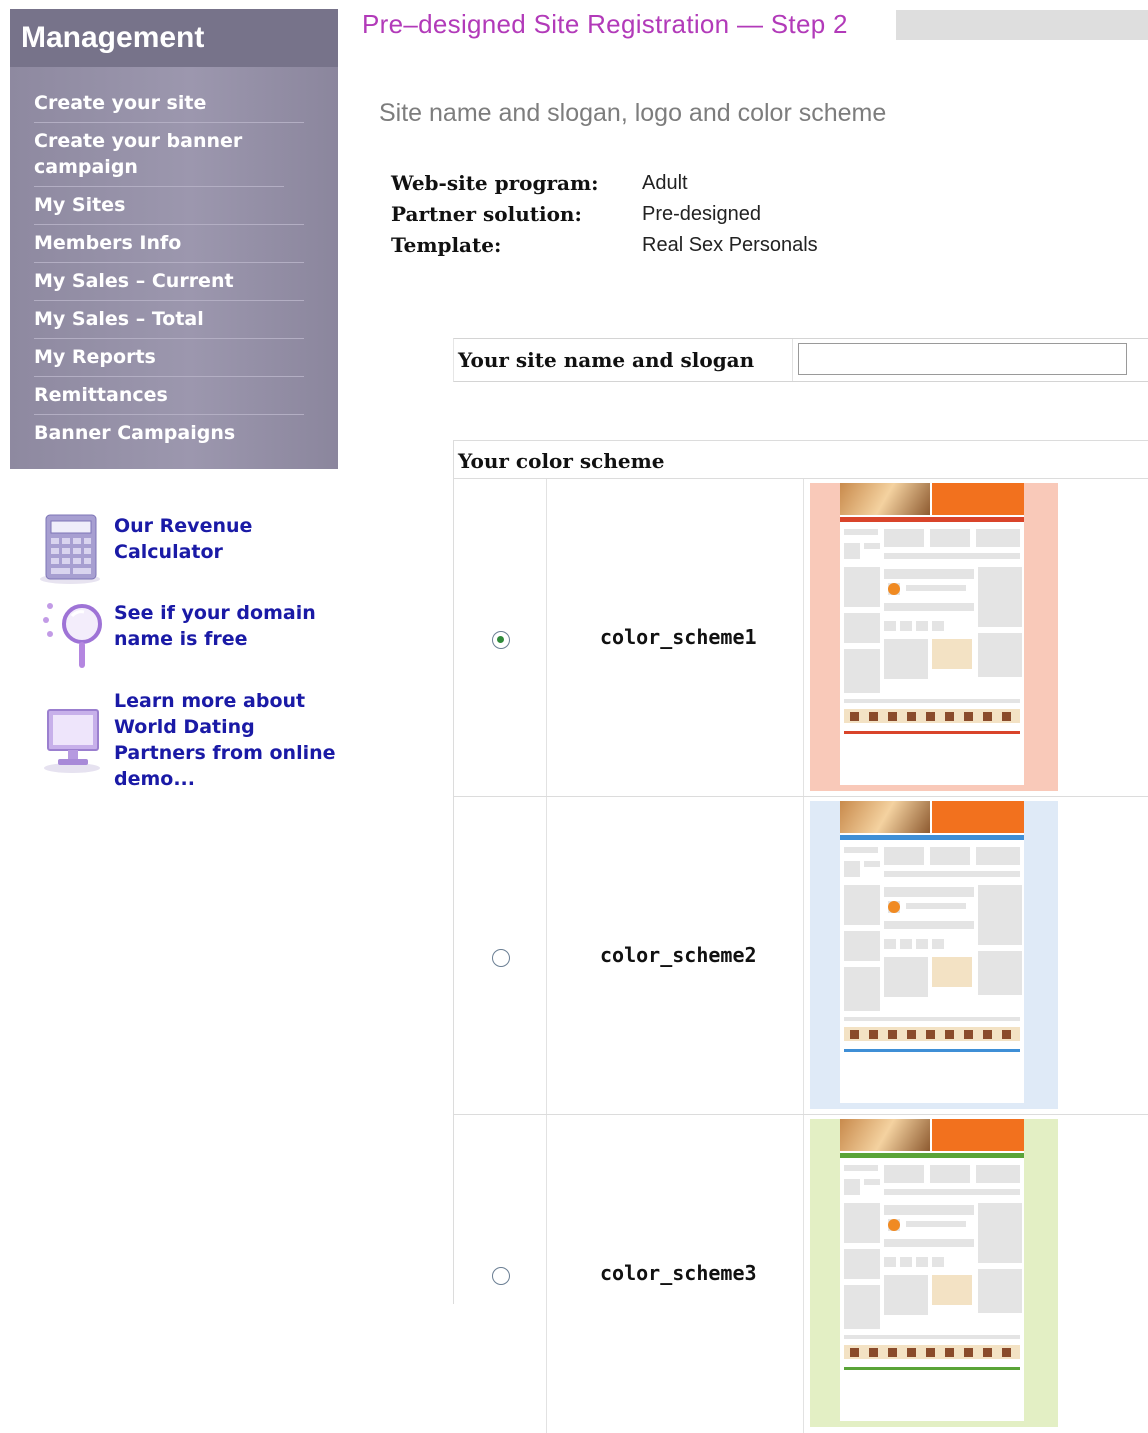 This screenshot has width=1148, height=1433. Describe the element at coordinates (604, 245) in the screenshot. I see `info-row: Template: Real Sex Personals` at that location.